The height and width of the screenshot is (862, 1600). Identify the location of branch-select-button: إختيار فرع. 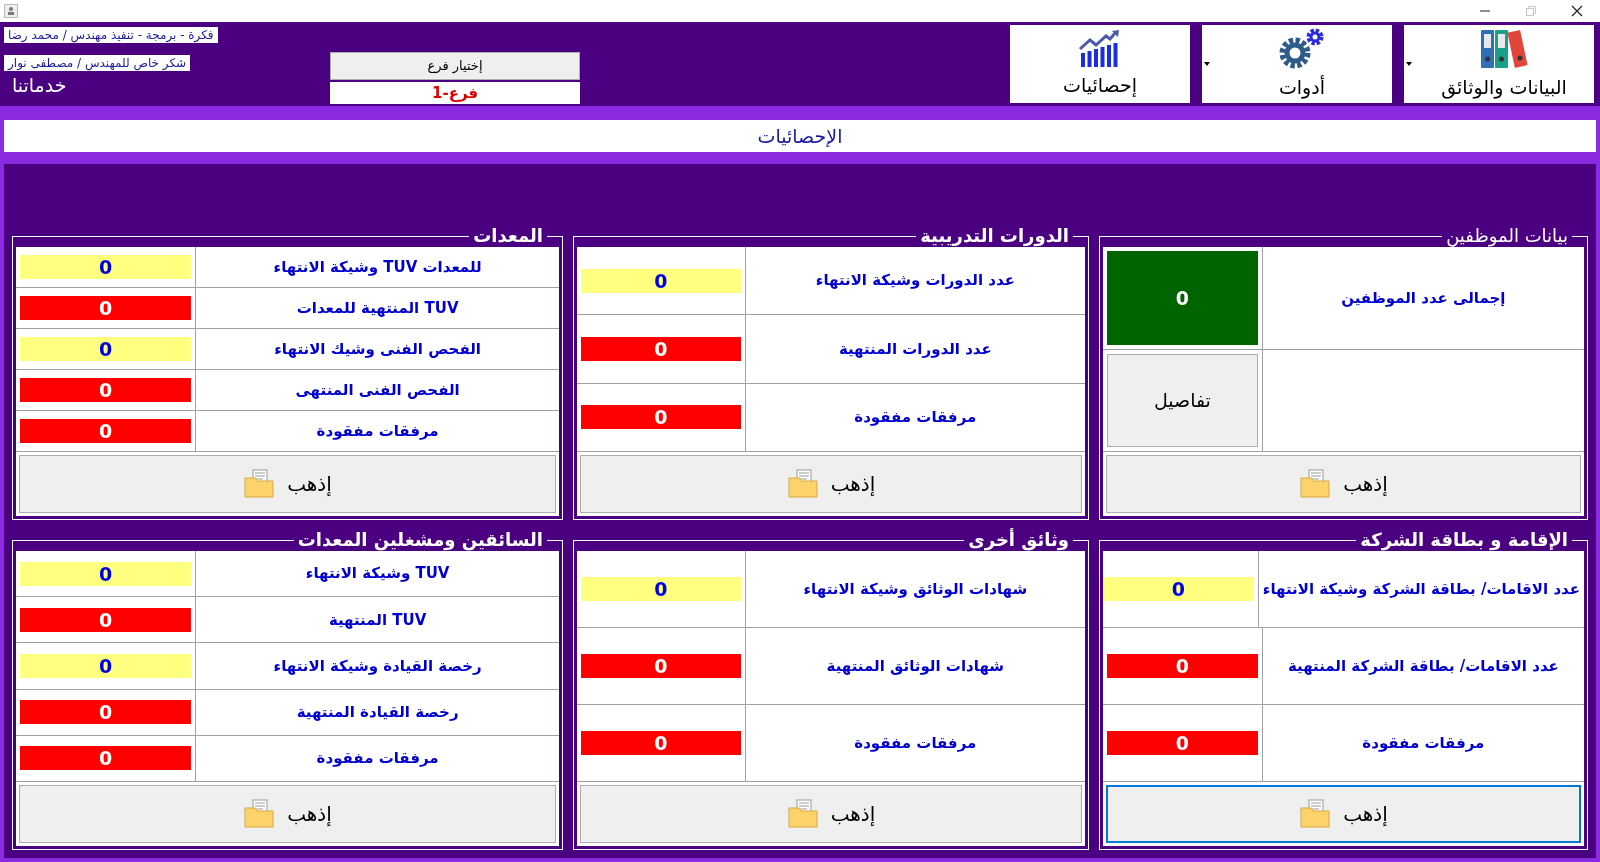
(455, 66).